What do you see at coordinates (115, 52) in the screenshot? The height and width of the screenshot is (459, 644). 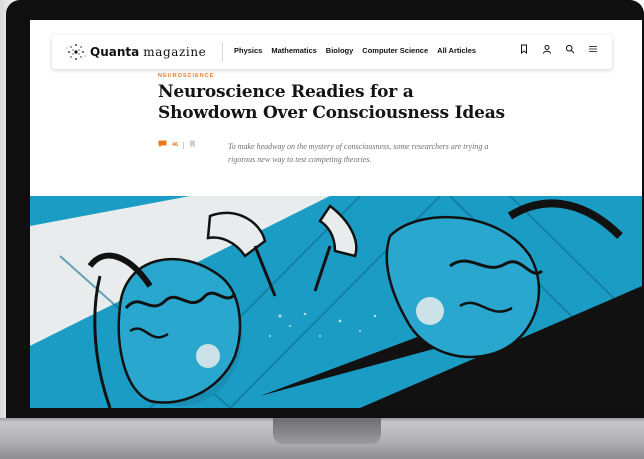 I see `logo-quanta-text: Quanta` at bounding box center [115, 52].